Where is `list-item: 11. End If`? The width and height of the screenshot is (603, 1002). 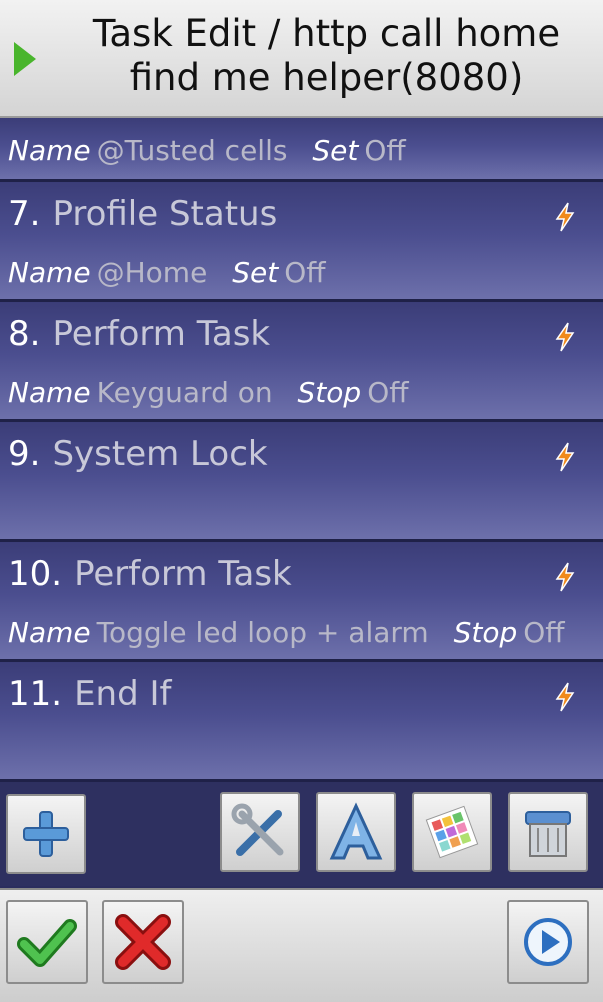 list-item: 11. End If is located at coordinates (301, 722).